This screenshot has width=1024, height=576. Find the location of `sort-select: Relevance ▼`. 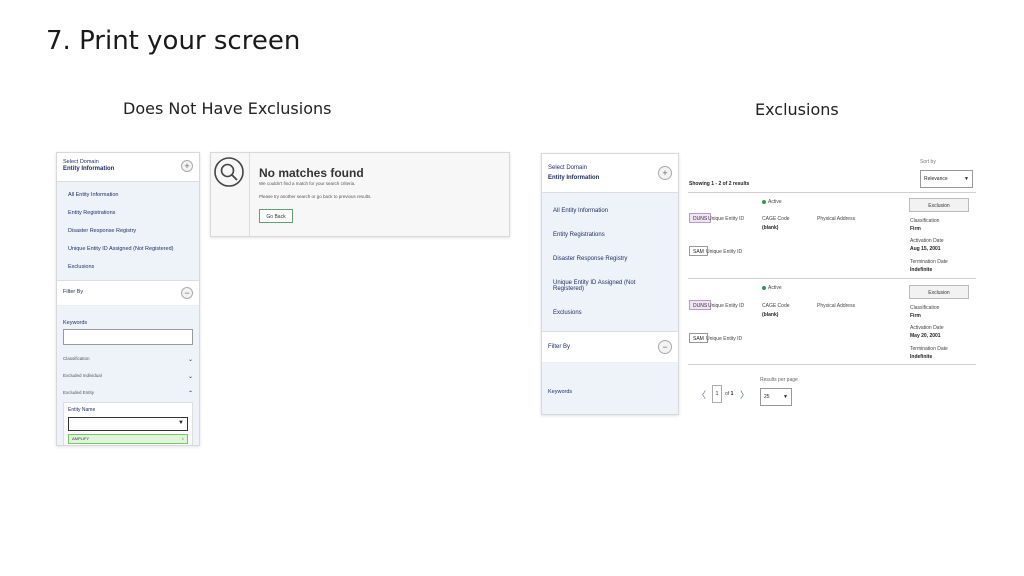

sort-select: Relevance ▼ is located at coordinates (946, 179).